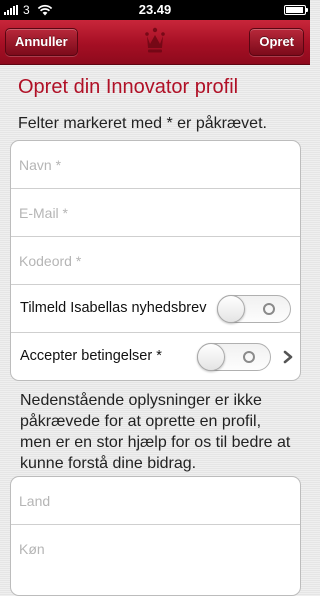 This screenshot has width=320, height=596. I want to click on email-row, so click(155, 213).